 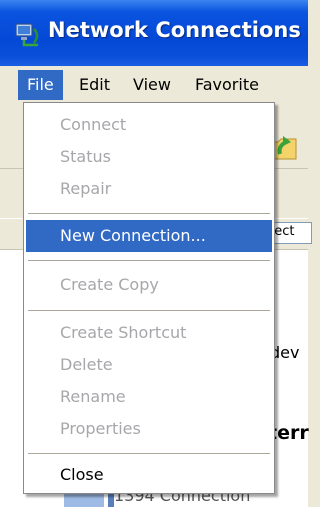 I want to click on menu-item-repair: Repair, so click(x=149, y=189).